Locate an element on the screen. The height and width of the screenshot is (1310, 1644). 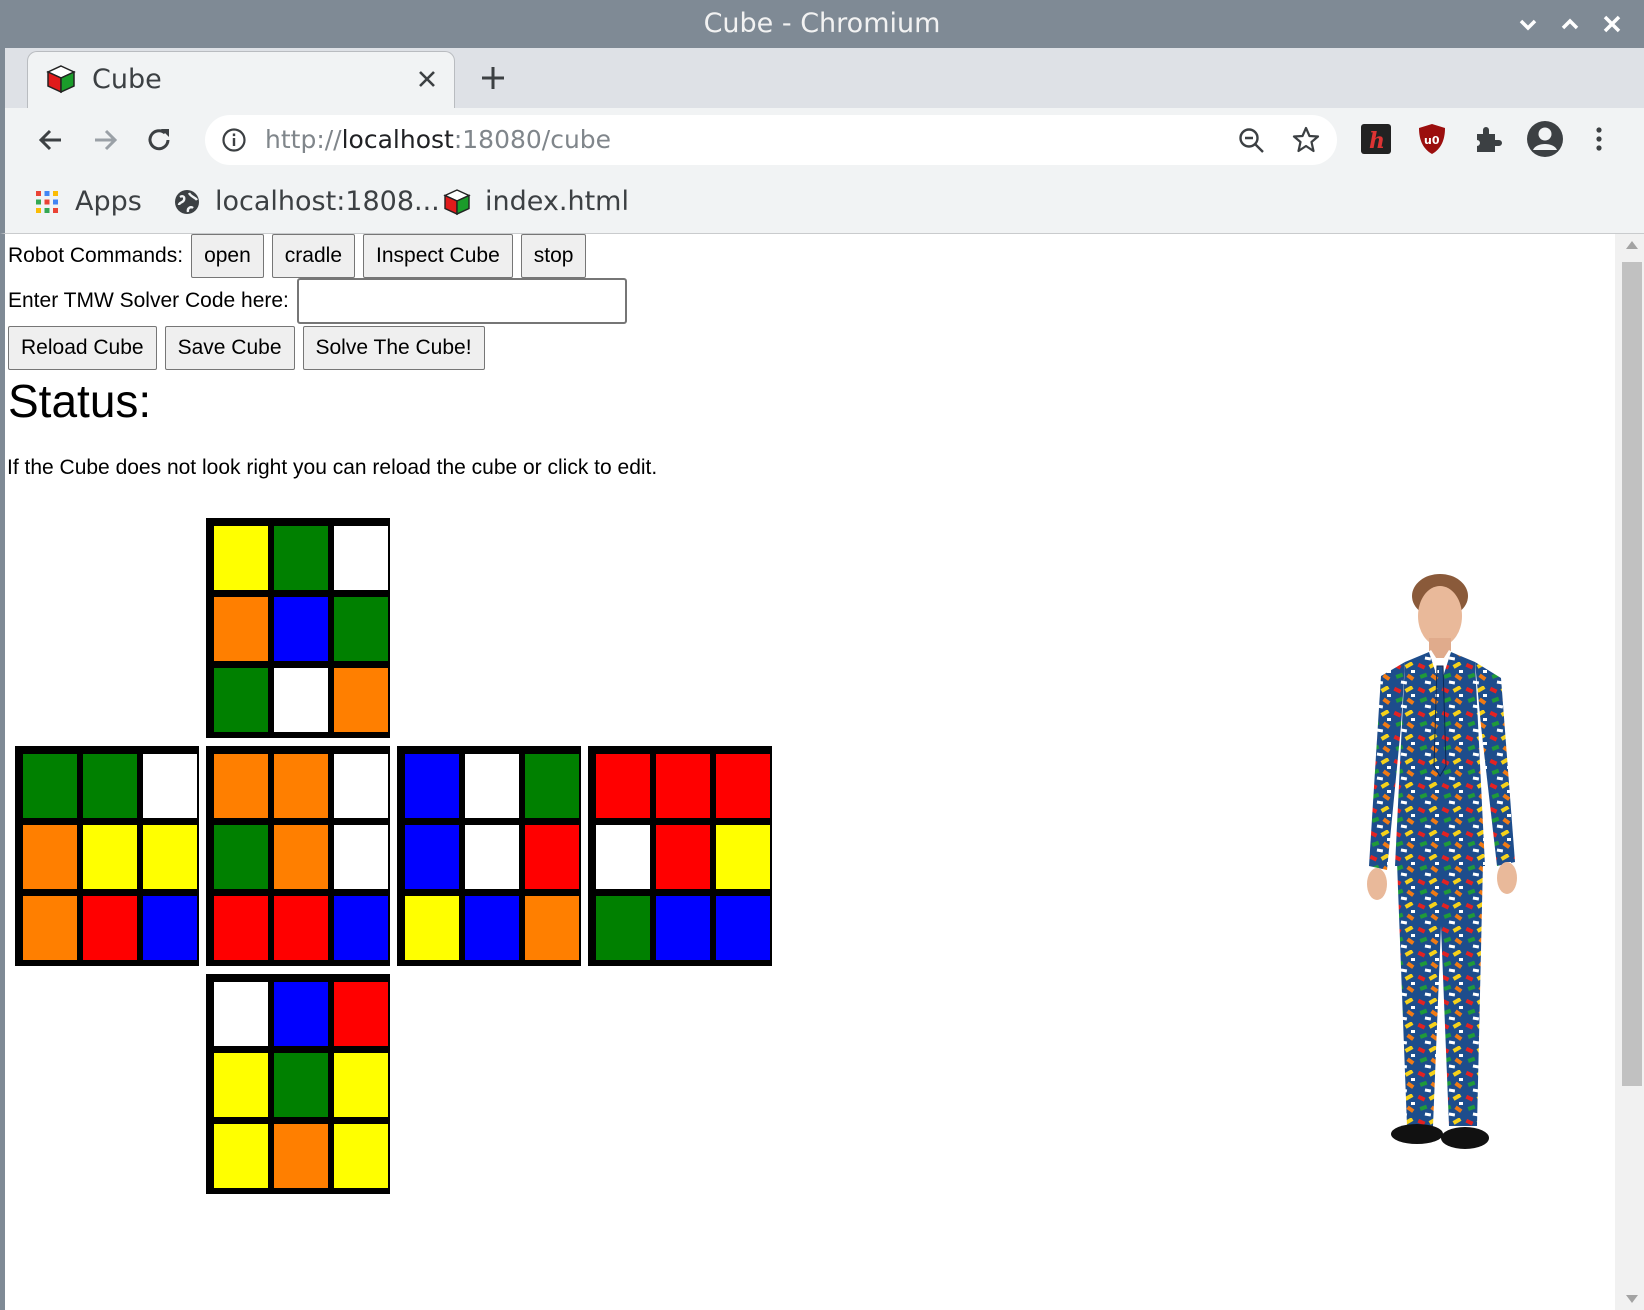
tab-cube: Cube is located at coordinates (241, 80).